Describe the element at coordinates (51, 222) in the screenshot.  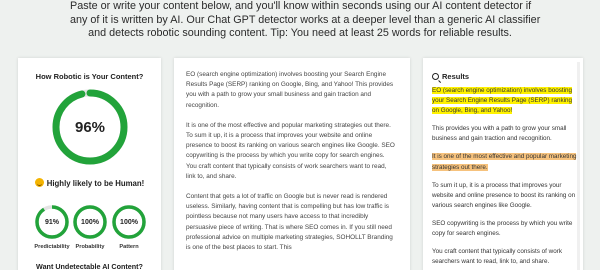
I see `predictability-value: 91%` at that location.